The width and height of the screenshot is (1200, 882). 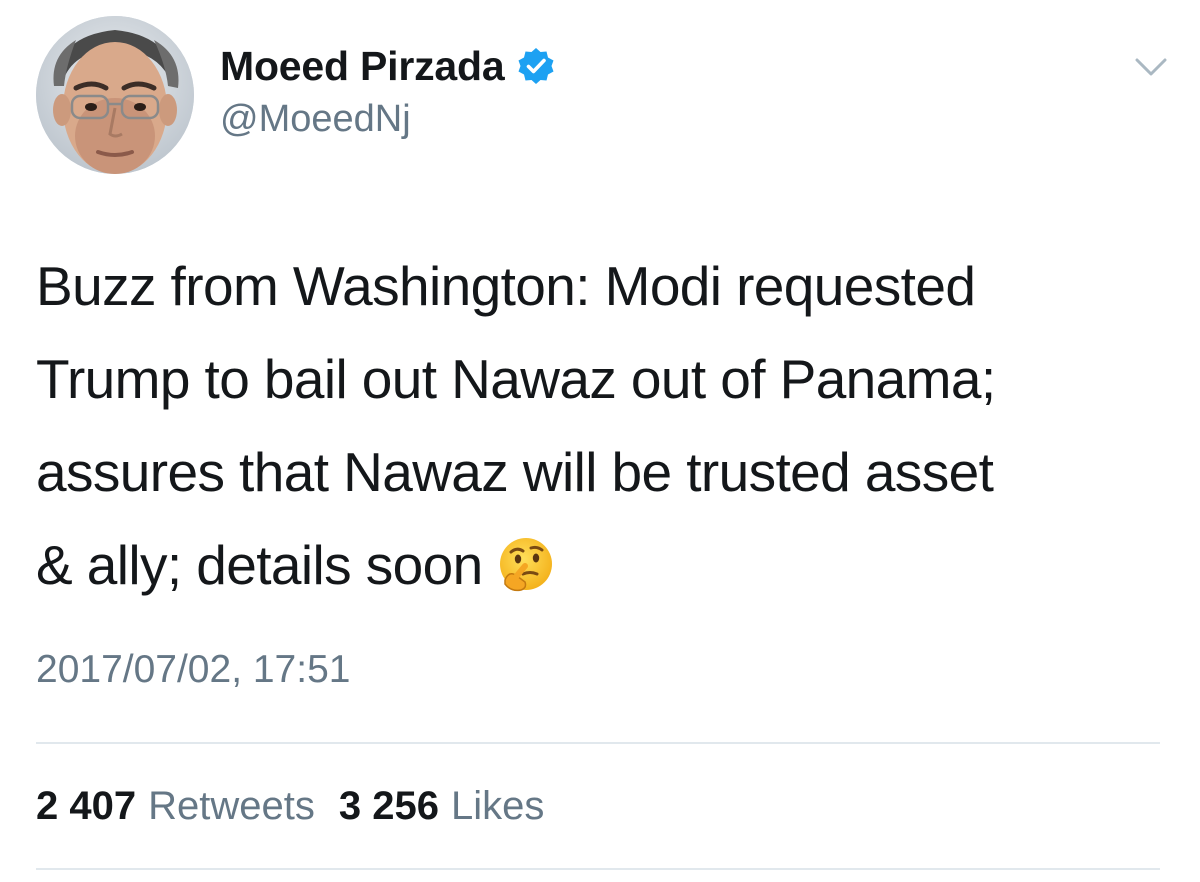 I want to click on thinking-face-icon, so click(x=526, y=560).